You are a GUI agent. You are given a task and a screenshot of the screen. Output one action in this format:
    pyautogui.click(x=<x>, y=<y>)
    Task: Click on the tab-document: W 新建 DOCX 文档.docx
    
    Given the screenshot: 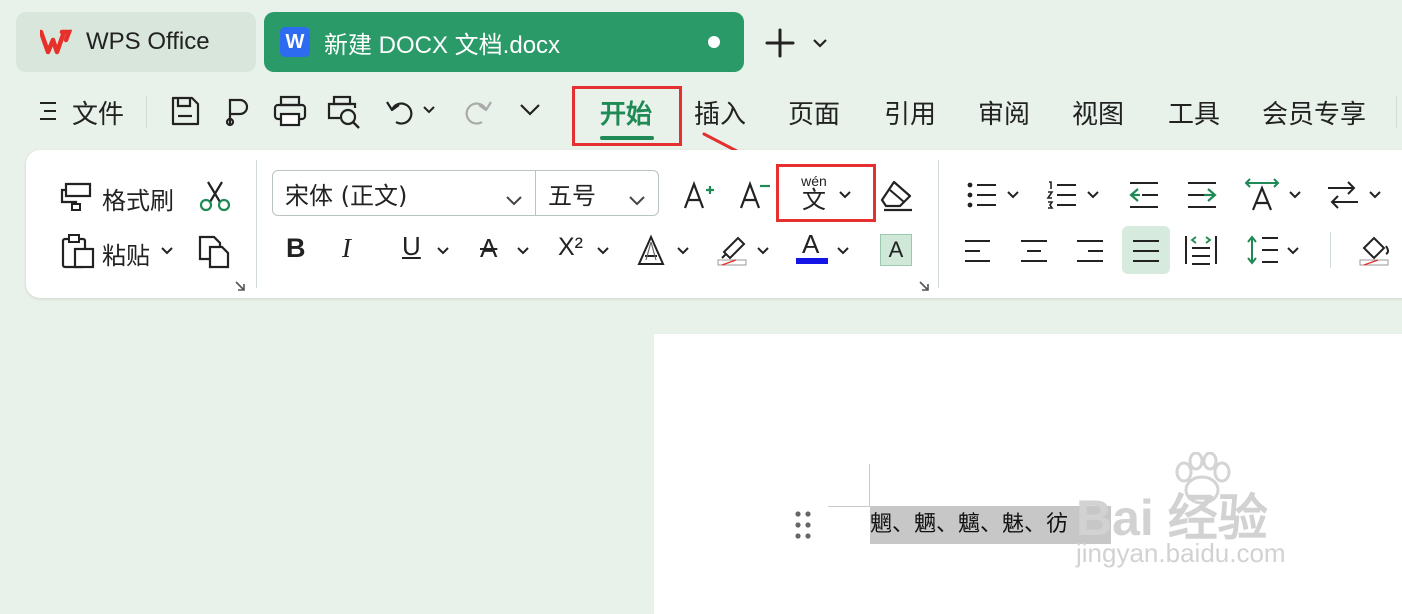 What is the action you would take?
    pyautogui.click(x=504, y=42)
    